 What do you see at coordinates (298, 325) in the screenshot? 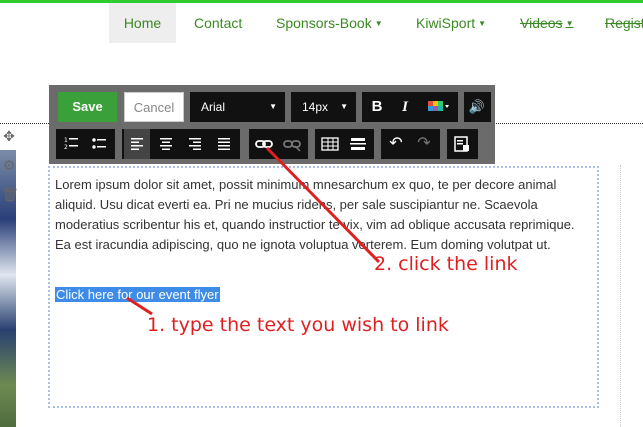
I see `annotation-step-1: 1. type the text you wish to link` at bounding box center [298, 325].